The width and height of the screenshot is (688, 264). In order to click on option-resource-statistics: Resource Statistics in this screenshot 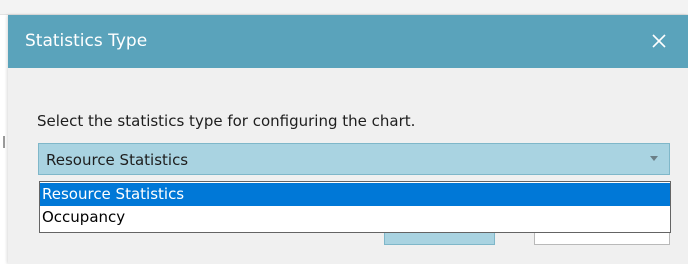, I will do `click(355, 194)`.